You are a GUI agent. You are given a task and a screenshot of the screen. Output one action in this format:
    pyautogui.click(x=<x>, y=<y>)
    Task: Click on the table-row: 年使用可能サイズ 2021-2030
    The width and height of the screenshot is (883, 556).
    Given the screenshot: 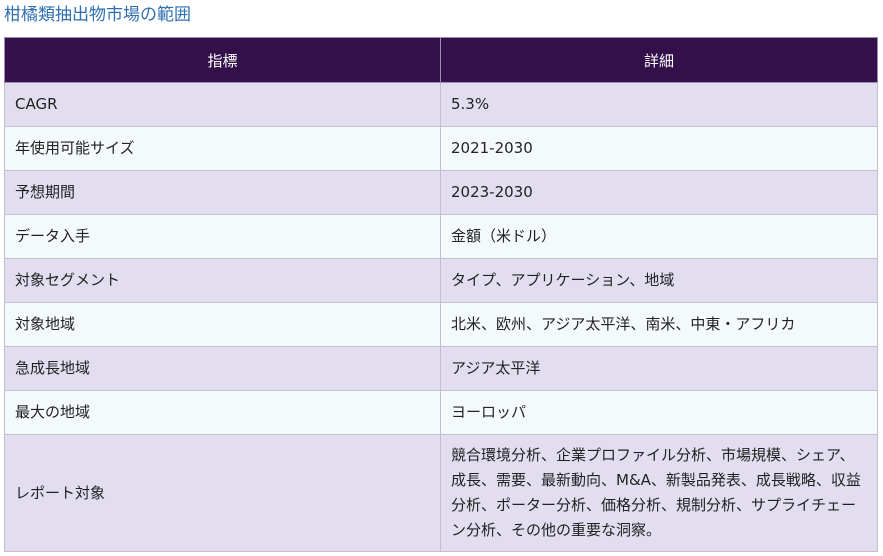 What is the action you would take?
    pyautogui.click(x=441, y=148)
    